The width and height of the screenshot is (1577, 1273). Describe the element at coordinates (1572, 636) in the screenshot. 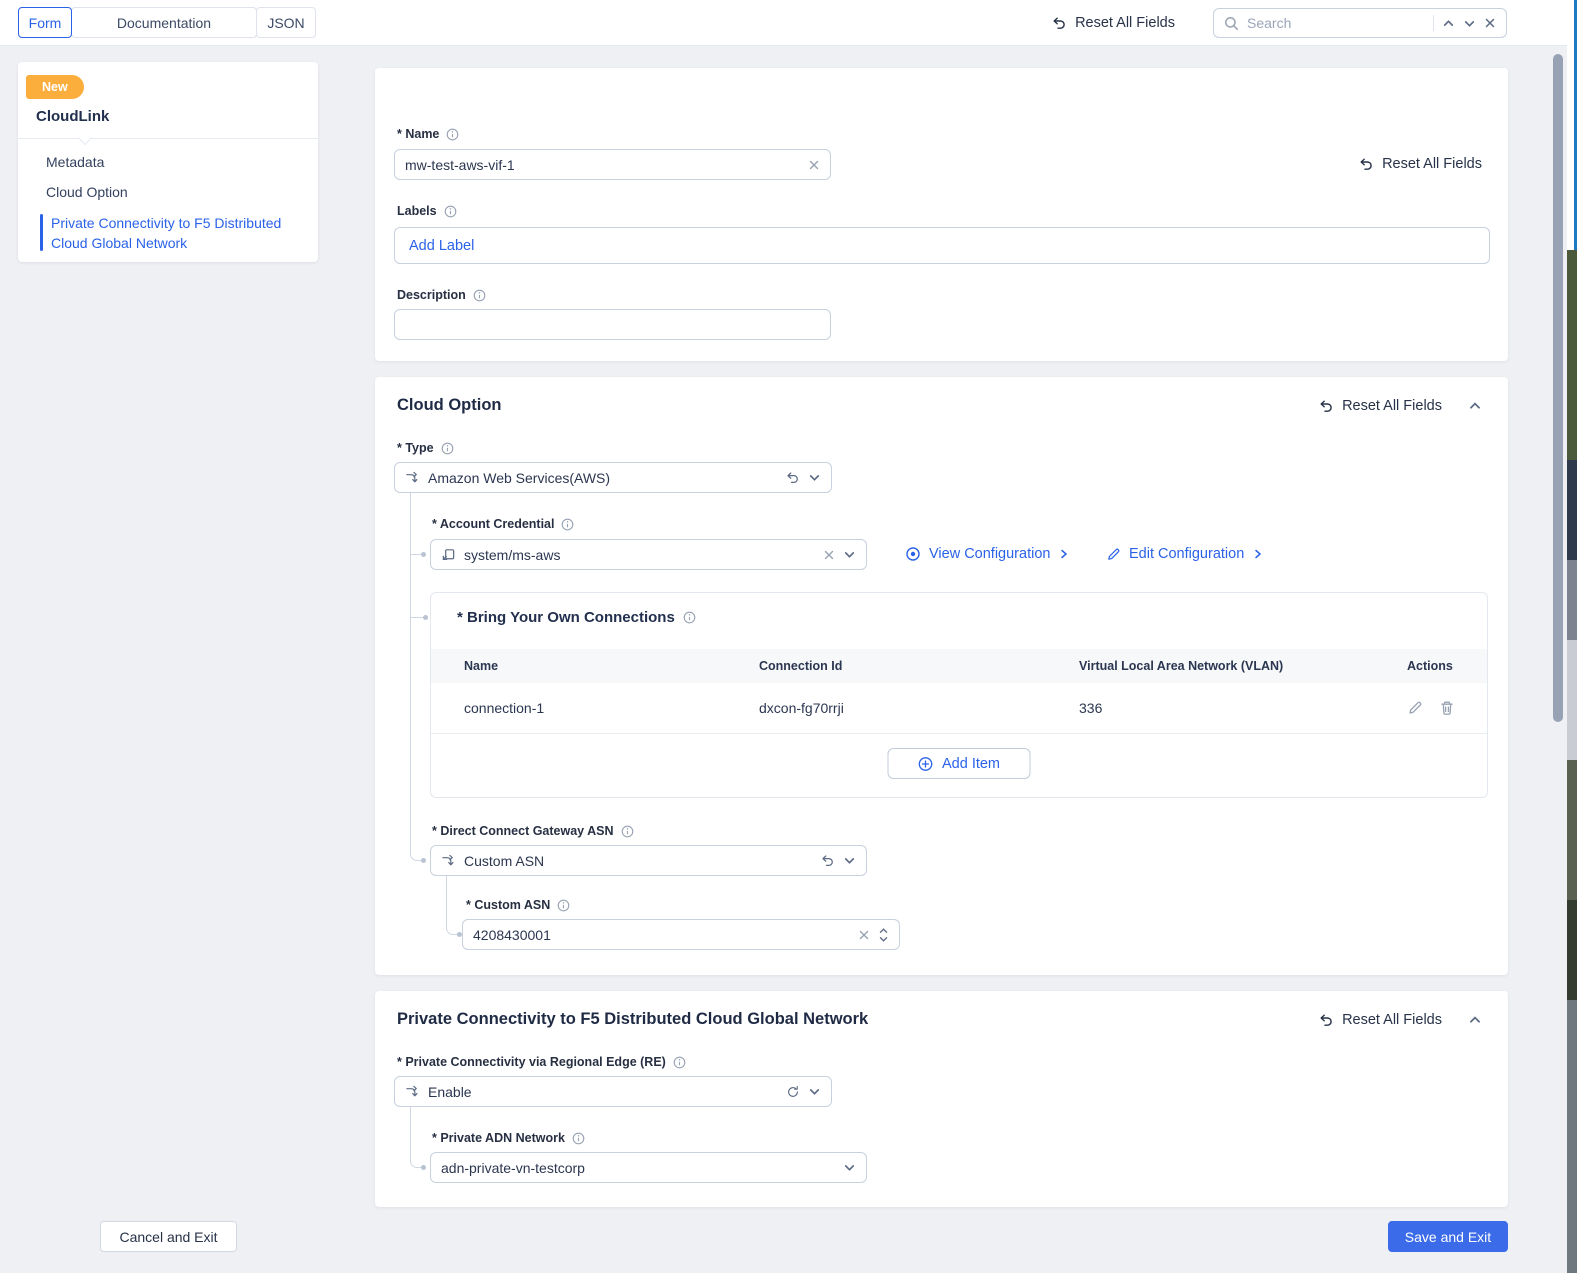

I see `desktop-edge` at that location.